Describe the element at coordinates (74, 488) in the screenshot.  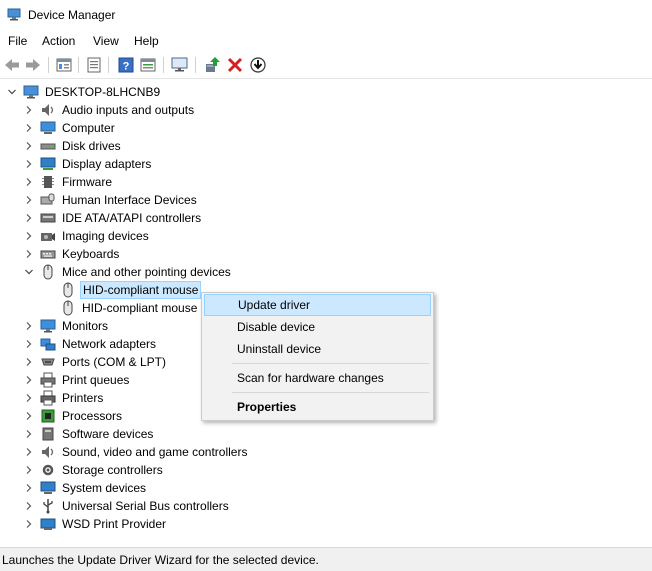
I see `tree-category: System devices` at that location.